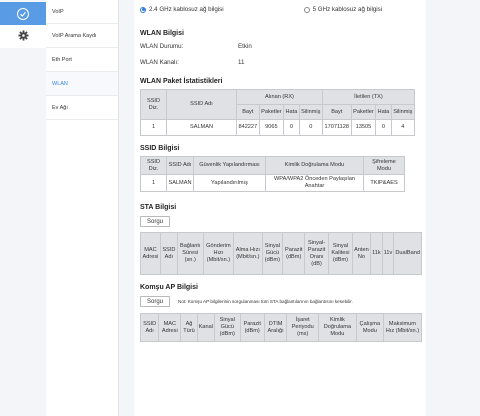 This screenshot has height=416, width=480. What do you see at coordinates (361, 253) in the screenshot?
I see `col-antenna: Anten No` at bounding box center [361, 253].